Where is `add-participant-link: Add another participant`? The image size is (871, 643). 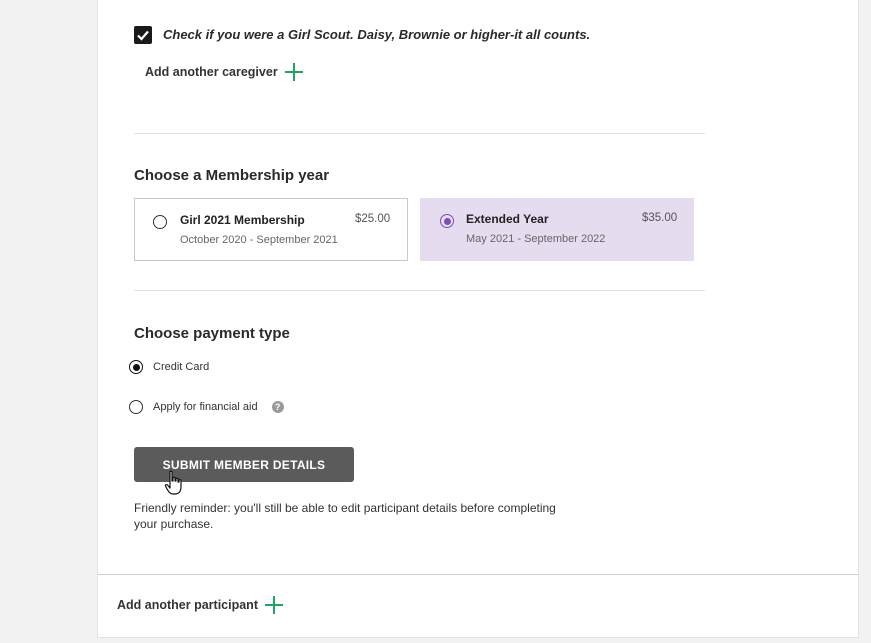 add-participant-link: Add another participant is located at coordinates (200, 605).